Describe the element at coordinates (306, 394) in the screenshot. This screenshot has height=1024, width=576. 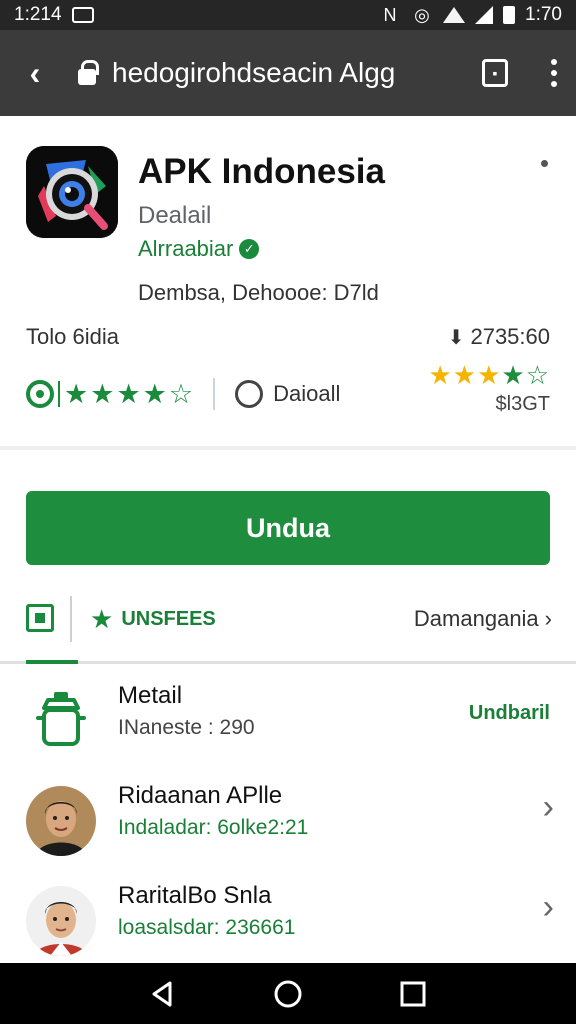
I see `review-label: Daioall` at that location.